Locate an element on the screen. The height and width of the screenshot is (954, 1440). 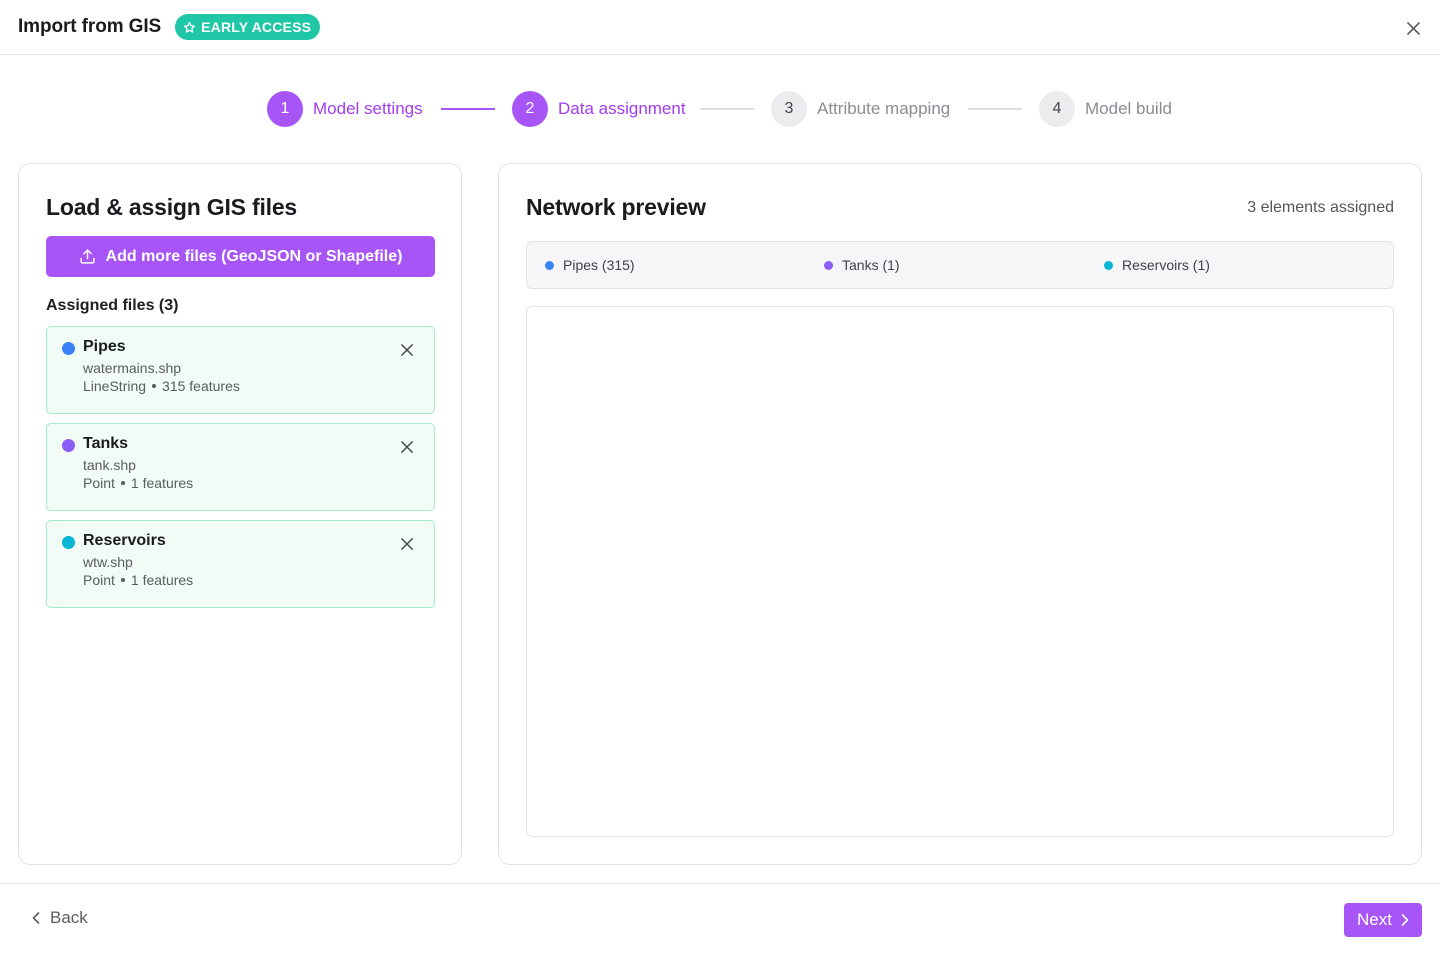
legend-item-tanks: Tanks (1) is located at coordinates (862, 265).